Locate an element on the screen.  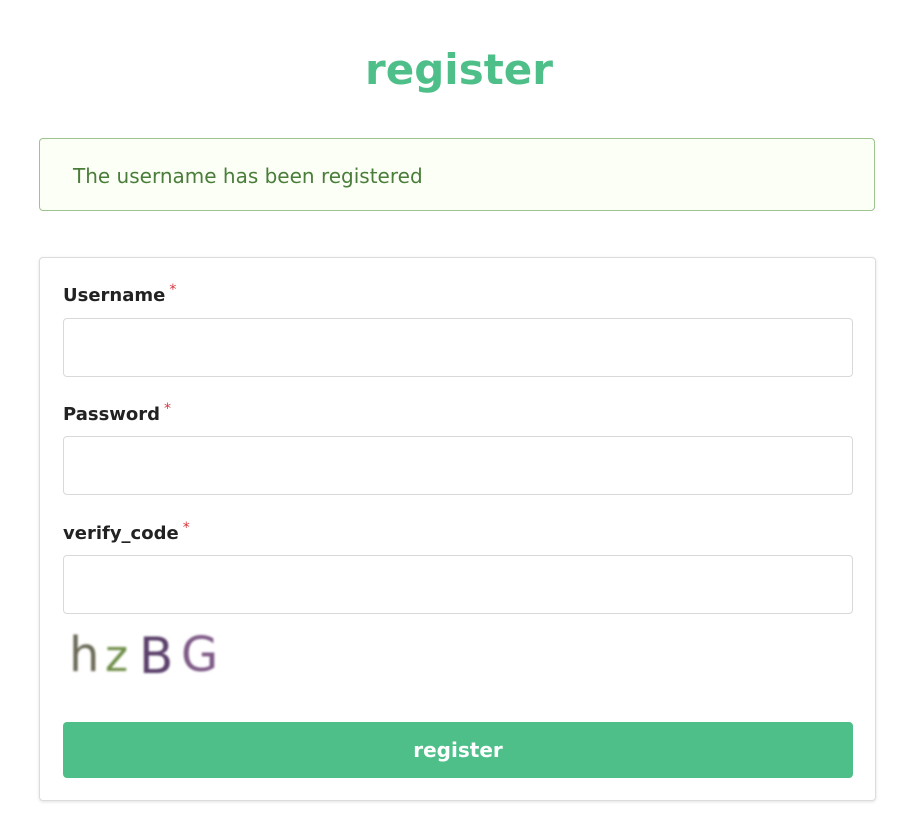
alert-message: The username has been registered is located at coordinates (248, 176).